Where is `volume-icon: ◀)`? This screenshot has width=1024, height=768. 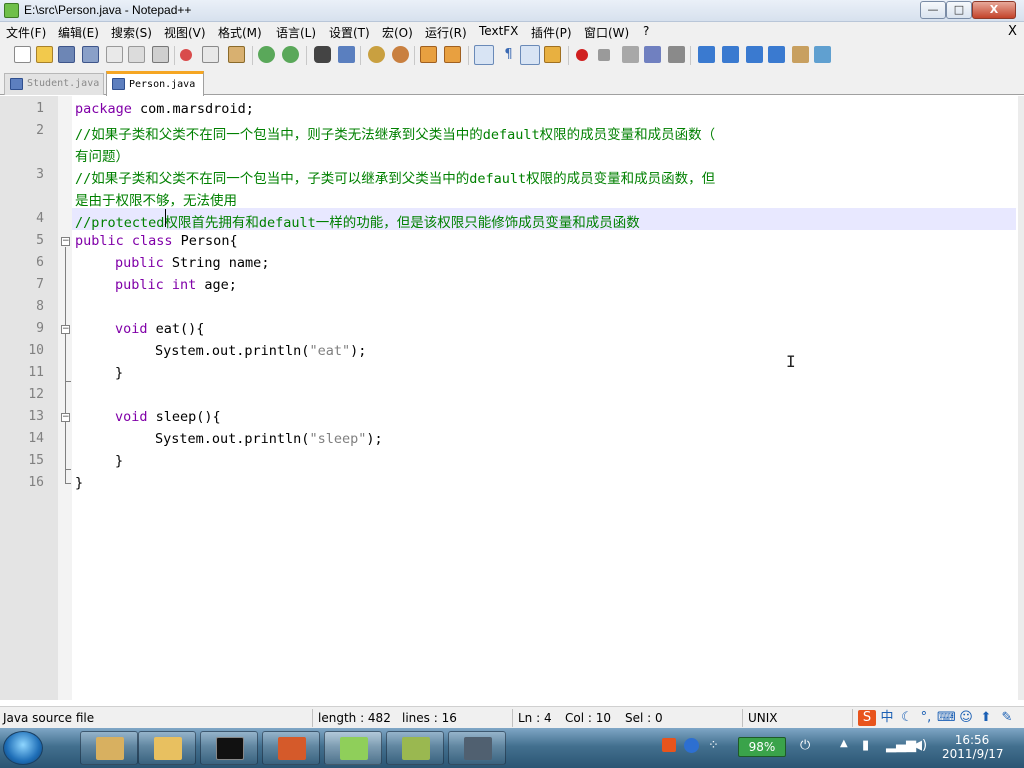
volume-icon: ◀) is located at coordinates (919, 745).